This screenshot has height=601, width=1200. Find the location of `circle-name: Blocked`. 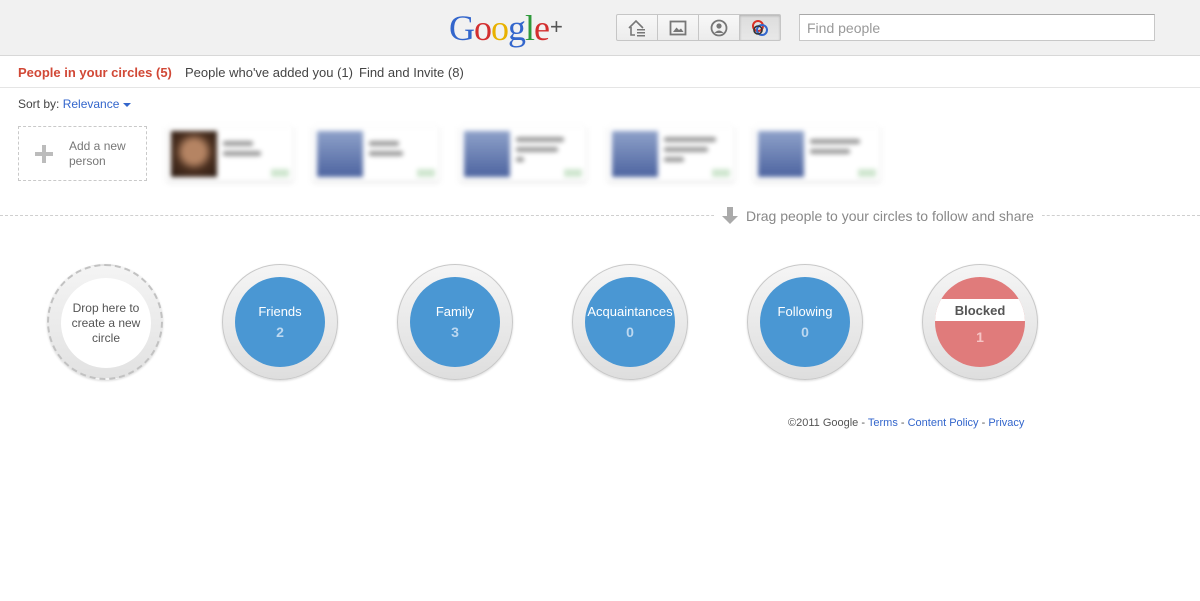

circle-name: Blocked is located at coordinates (980, 310).